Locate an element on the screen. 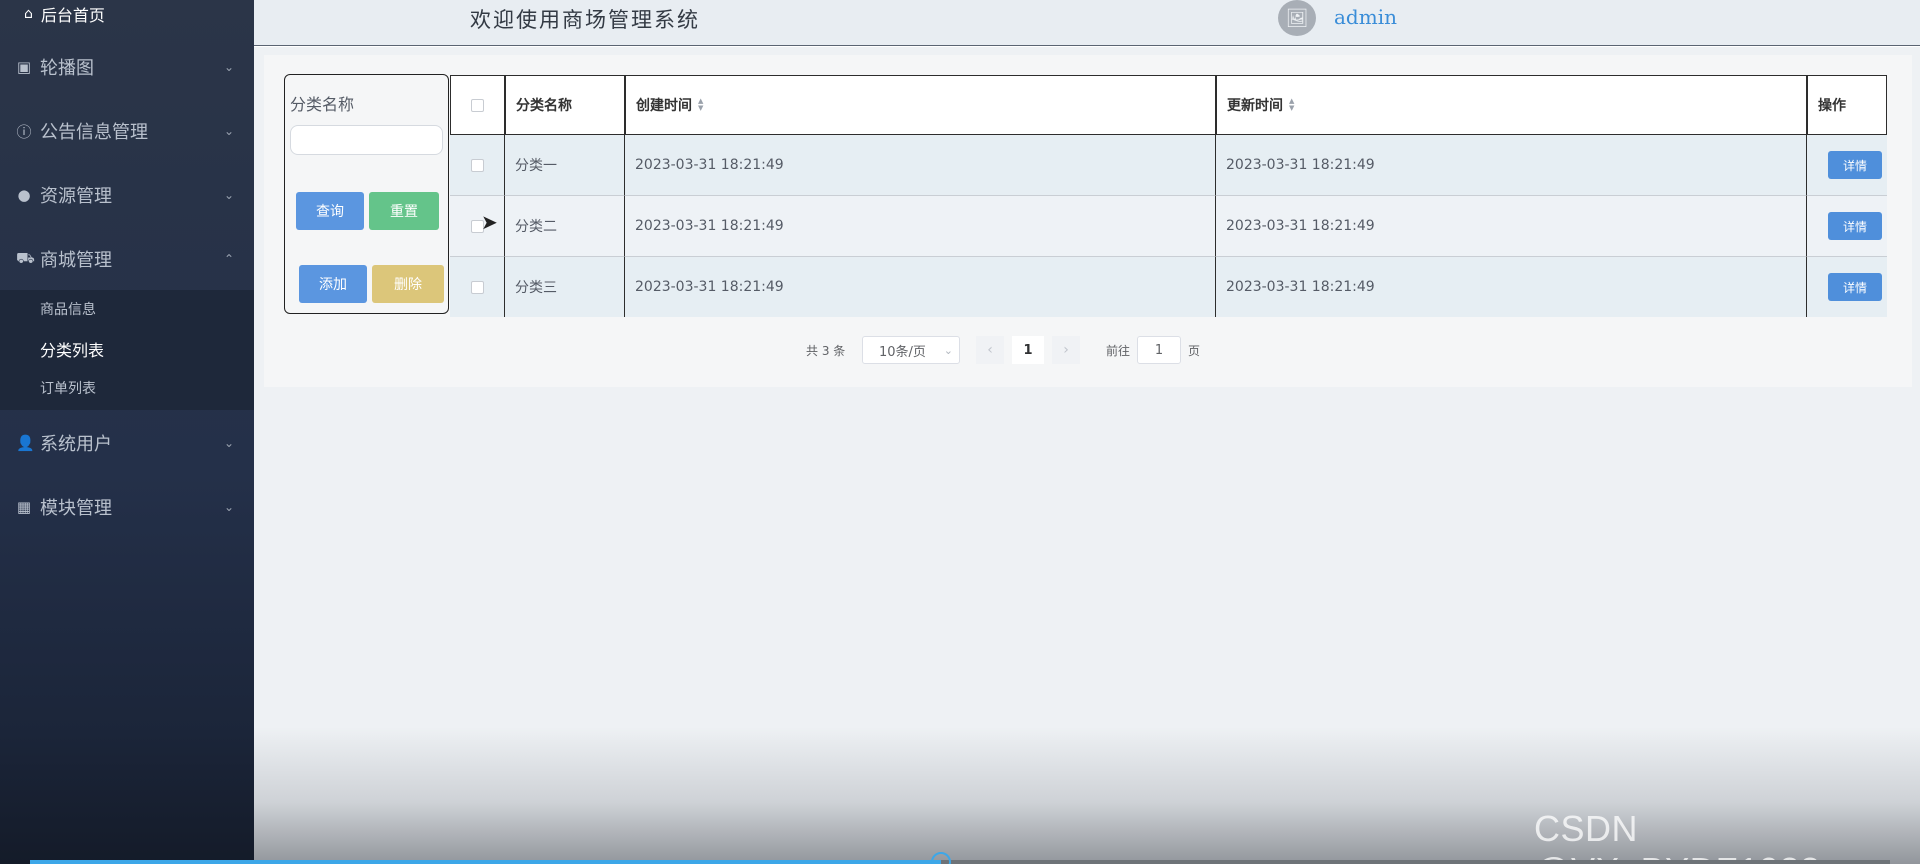 The height and width of the screenshot is (864, 1920). video-progress-fill is located at coordinates (486, 862).